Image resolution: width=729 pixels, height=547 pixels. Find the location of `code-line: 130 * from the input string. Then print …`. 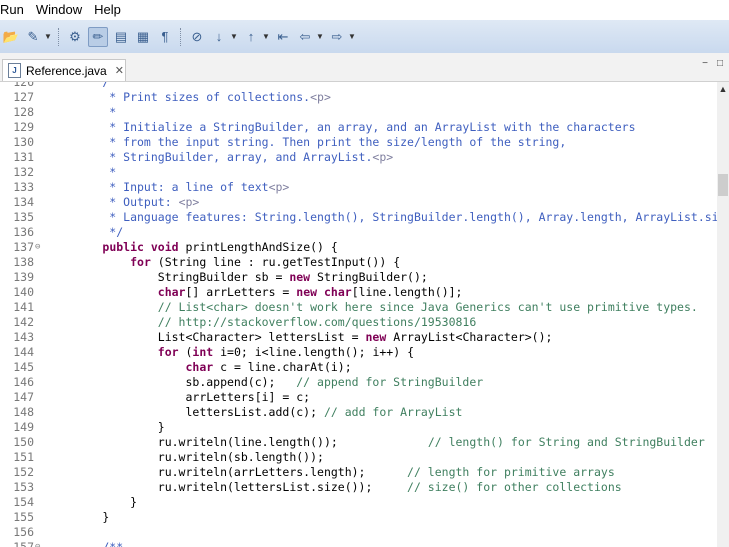

code-line: 130 * from the input string. Then print … is located at coordinates (358, 142).